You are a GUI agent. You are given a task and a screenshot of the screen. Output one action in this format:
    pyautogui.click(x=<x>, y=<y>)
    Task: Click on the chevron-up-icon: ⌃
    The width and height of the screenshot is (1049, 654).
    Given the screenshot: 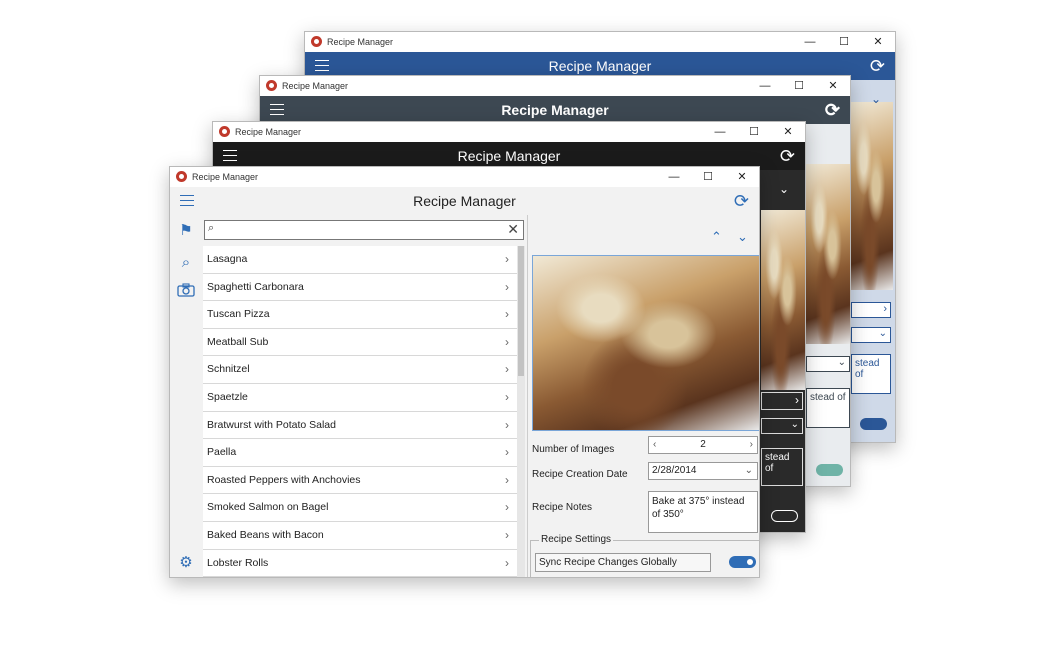 What is the action you would take?
    pyautogui.click(x=716, y=237)
    